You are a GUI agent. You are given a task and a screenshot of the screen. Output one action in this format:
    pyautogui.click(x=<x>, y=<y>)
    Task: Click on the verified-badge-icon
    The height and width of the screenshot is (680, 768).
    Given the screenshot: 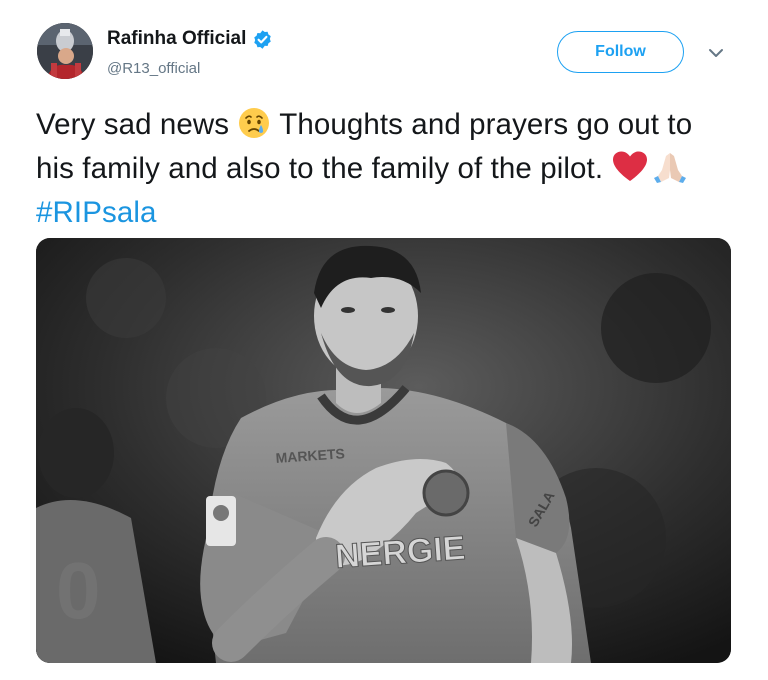 What is the action you would take?
    pyautogui.click(x=263, y=39)
    